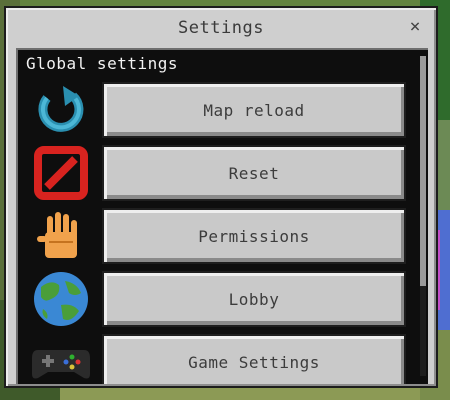 This screenshot has height=400, width=450. What do you see at coordinates (254, 173) in the screenshot?
I see `reset-button: Reset` at bounding box center [254, 173].